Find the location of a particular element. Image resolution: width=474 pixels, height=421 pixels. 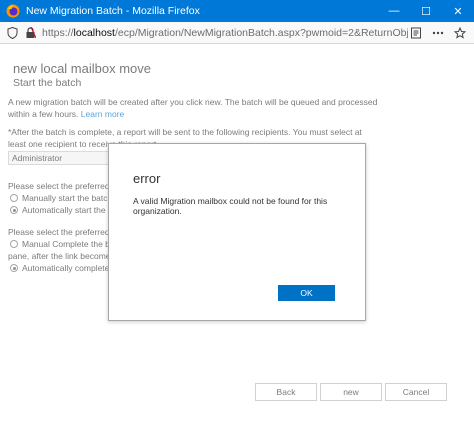

reader-view-icon is located at coordinates (416, 33).